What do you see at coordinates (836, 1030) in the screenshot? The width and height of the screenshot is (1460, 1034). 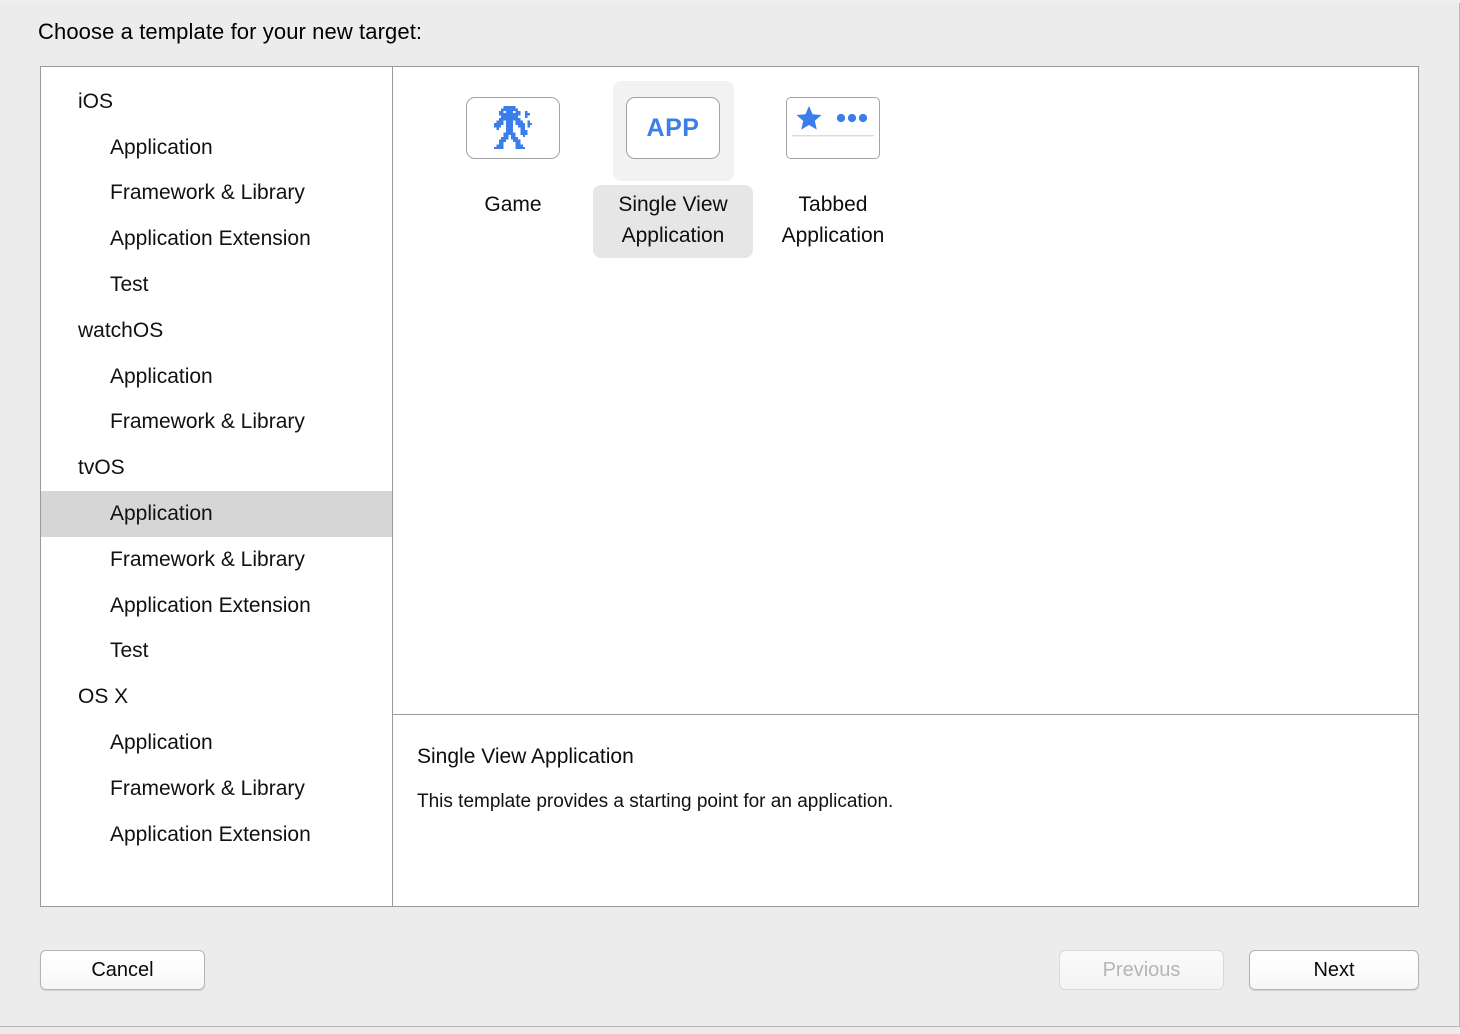 I see `clipped-text` at bounding box center [836, 1030].